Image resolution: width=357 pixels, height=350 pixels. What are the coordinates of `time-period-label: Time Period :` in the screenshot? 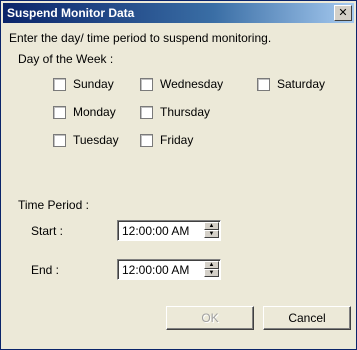 It's located at (53, 205).